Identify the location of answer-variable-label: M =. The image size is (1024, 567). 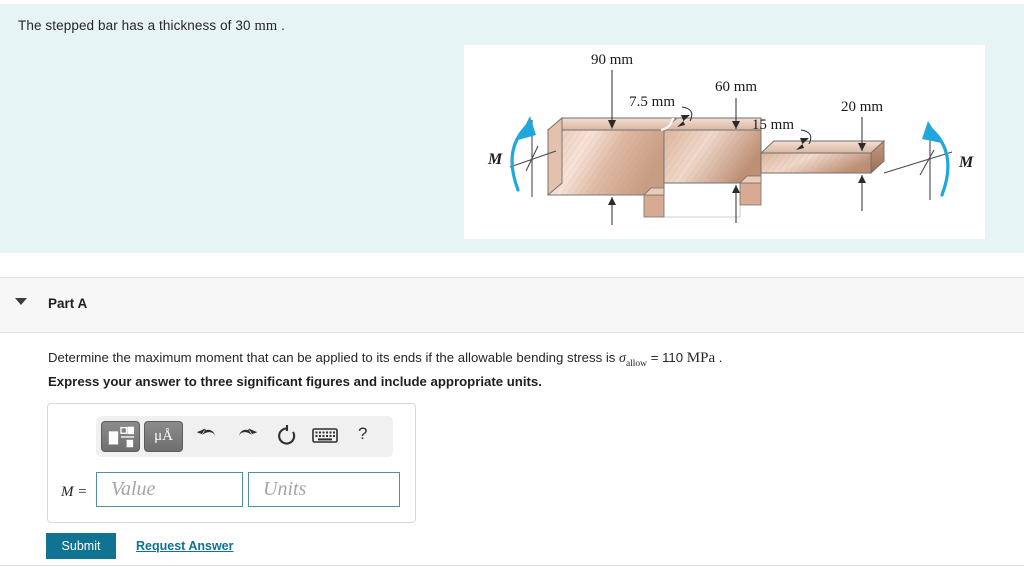
(74, 492).